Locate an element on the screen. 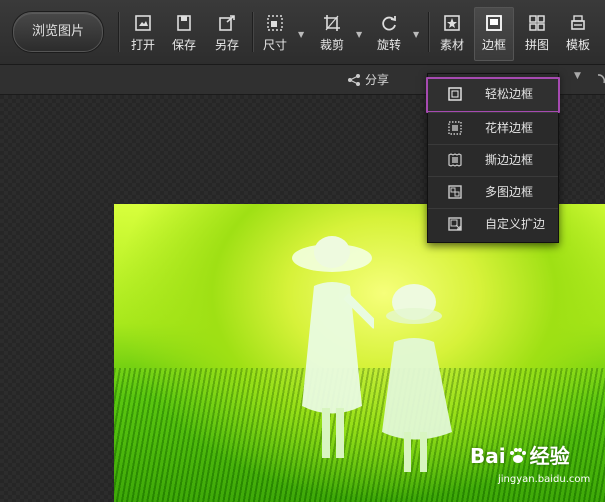 This screenshot has height=502, width=605. size-label: 尺寸 is located at coordinates (274, 45).